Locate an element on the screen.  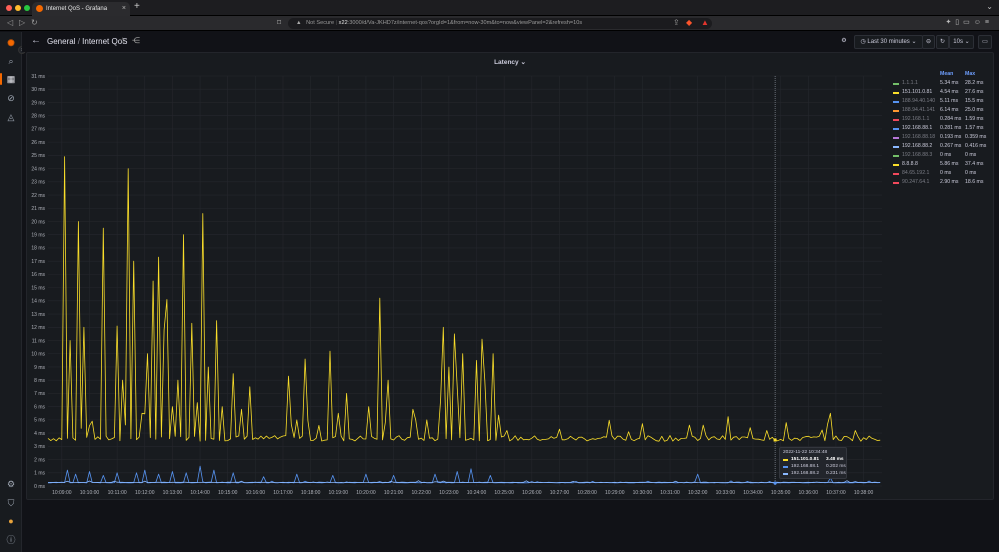
y-tick-label: 4 ms is located at coordinates (39, 434).